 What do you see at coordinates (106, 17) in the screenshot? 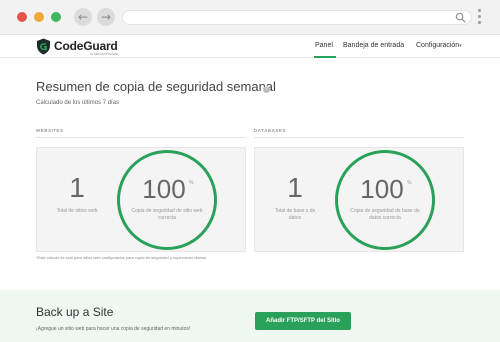
I see `forward-arrow-icon: →` at bounding box center [106, 17].